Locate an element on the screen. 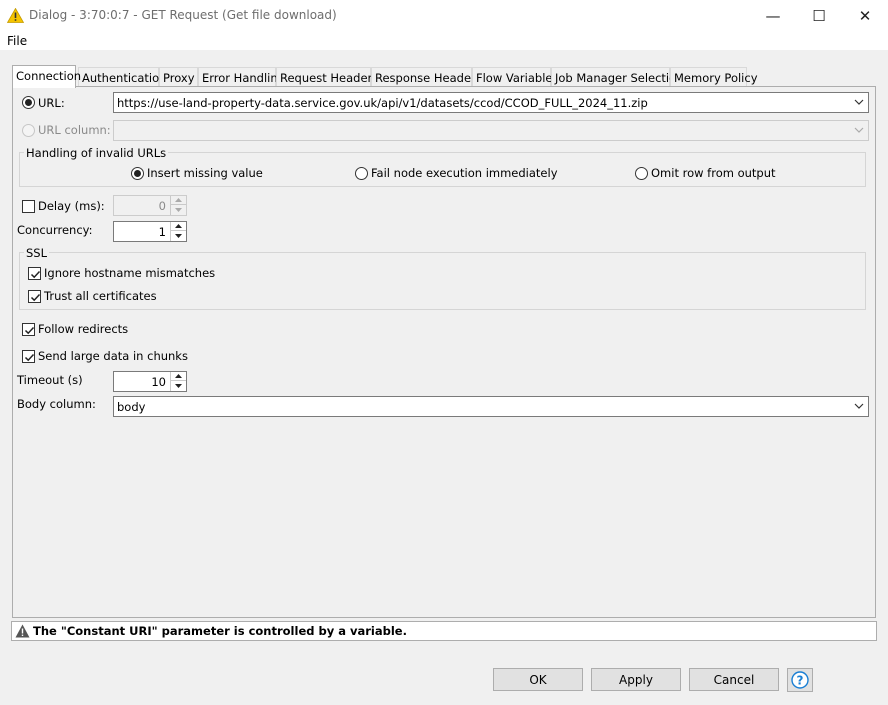  trust-all-label: Trust all certificates is located at coordinates (100, 296).